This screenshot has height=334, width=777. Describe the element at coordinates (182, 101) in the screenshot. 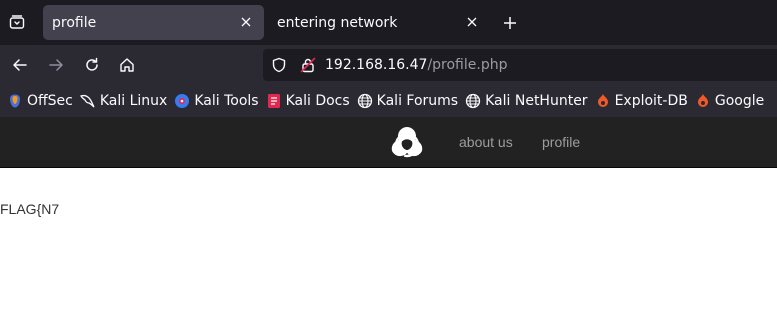

I see `kali-tools-icon` at that location.